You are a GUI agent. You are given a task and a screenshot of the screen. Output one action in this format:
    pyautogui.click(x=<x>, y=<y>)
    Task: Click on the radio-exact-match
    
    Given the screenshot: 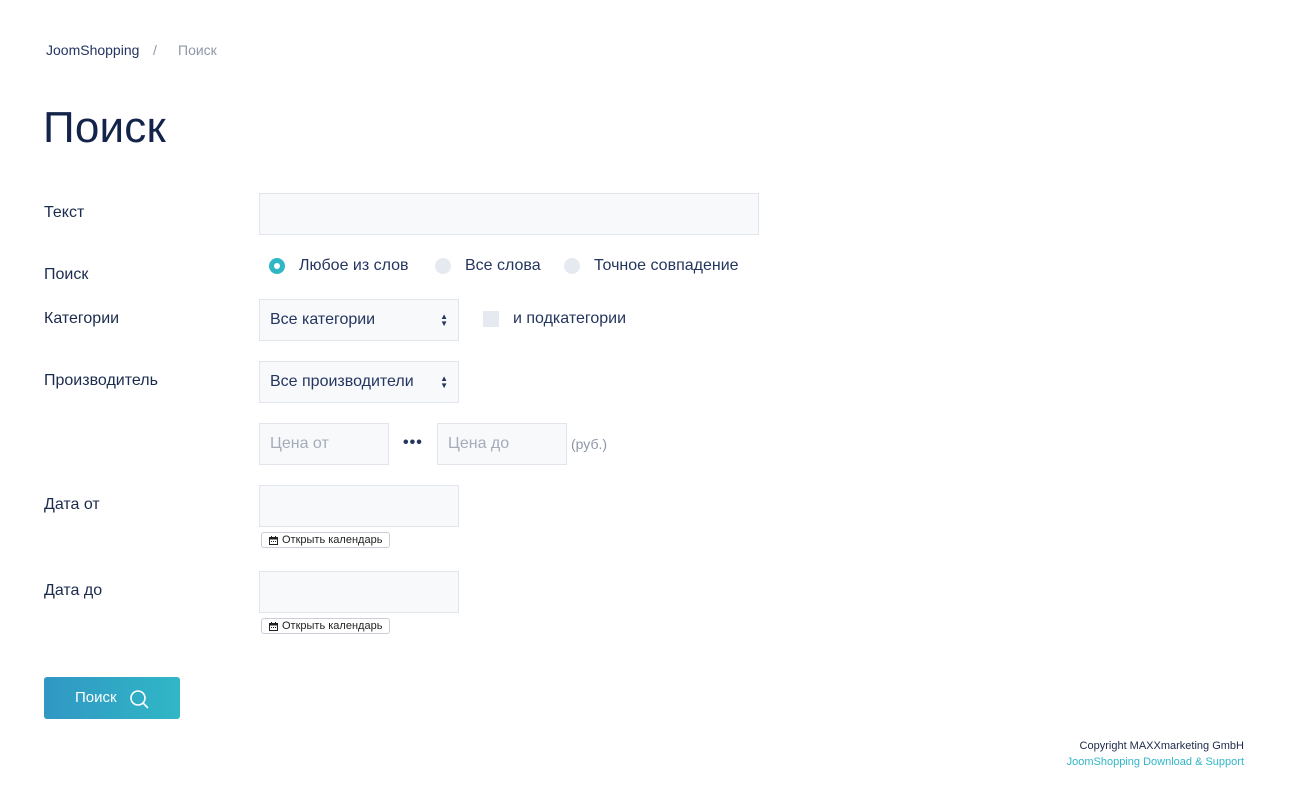 What is the action you would take?
    pyautogui.click(x=572, y=266)
    